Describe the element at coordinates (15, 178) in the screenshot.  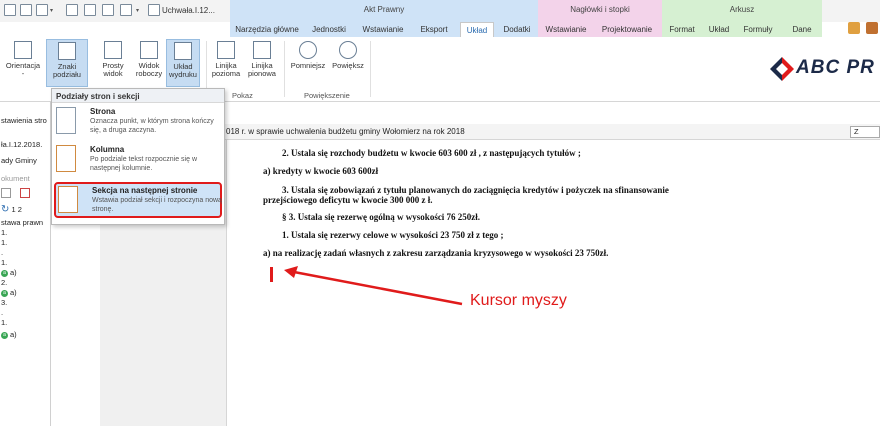
I see `search-input: okument` at that location.